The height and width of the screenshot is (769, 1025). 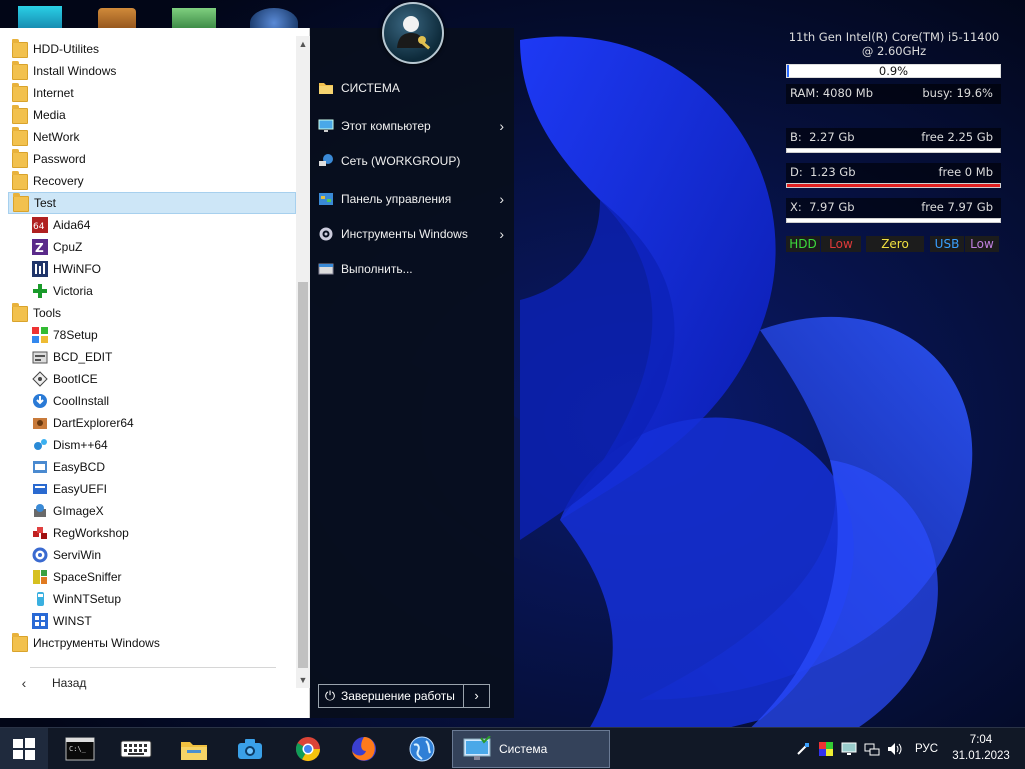 What do you see at coordinates (422, 748) in the screenshot?
I see `taskbar-globe-button` at bounding box center [422, 748].